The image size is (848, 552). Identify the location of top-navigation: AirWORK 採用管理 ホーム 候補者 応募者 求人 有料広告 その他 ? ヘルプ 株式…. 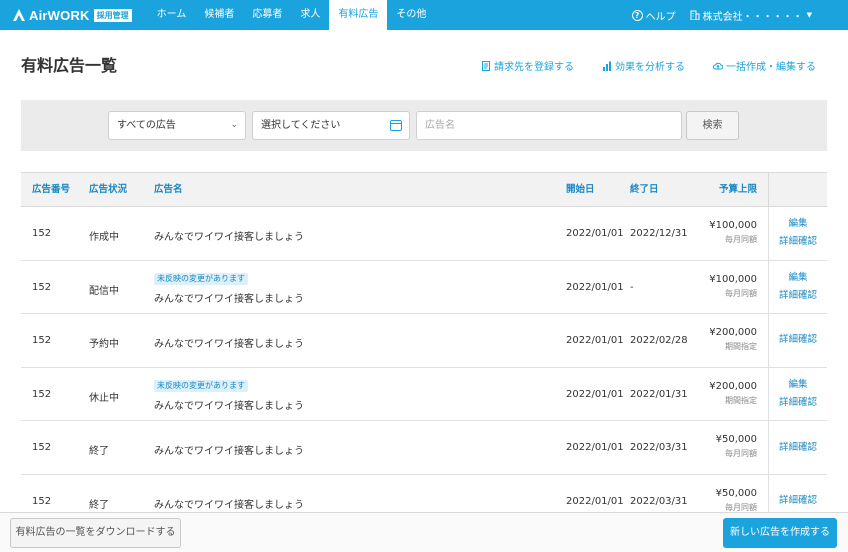
(424, 15).